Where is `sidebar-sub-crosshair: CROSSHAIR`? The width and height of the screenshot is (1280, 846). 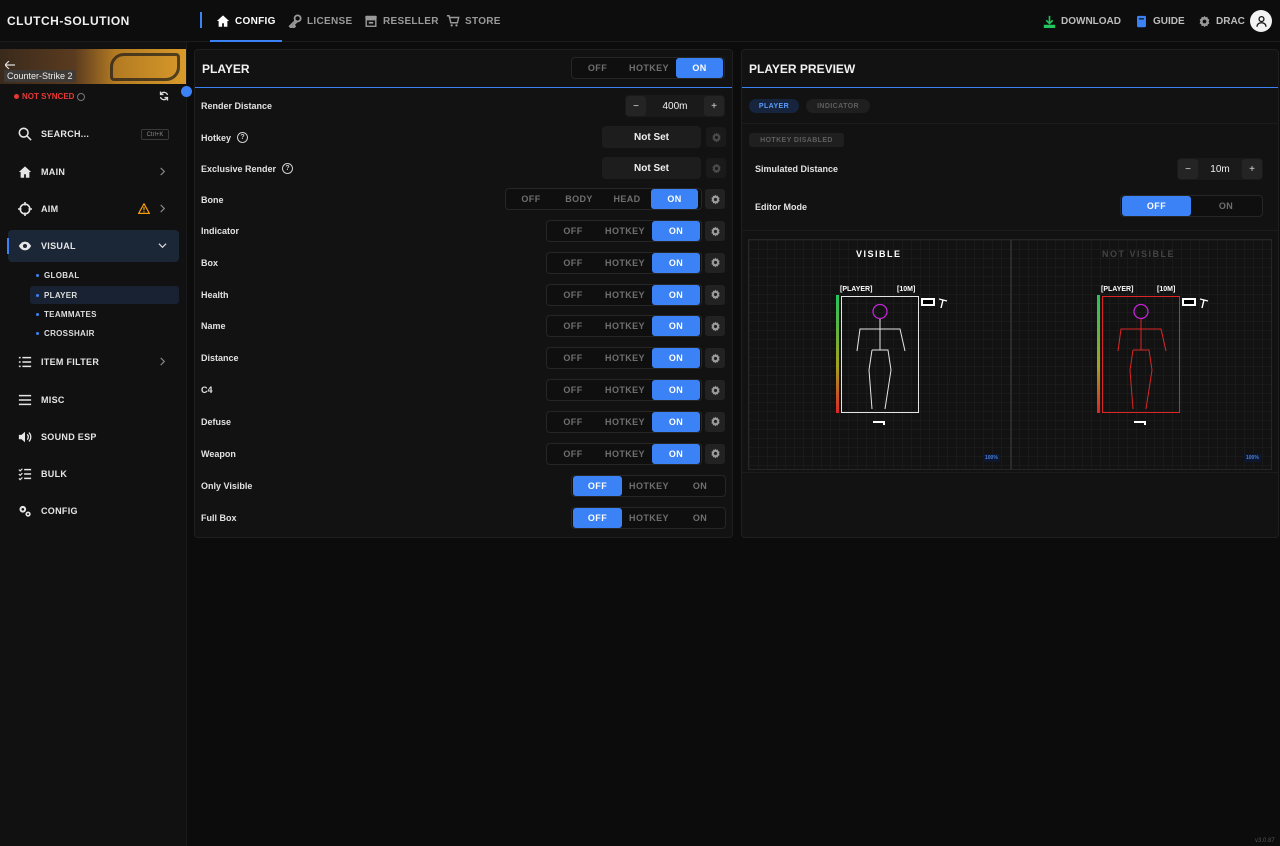
sidebar-sub-crosshair: CROSSHAIR is located at coordinates (104, 333).